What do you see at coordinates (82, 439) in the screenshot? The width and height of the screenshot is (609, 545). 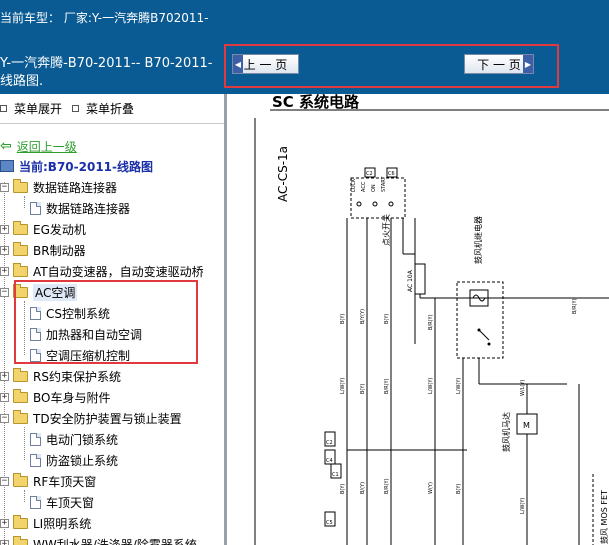 I see `tree-doc-label: 电动门锁系统` at bounding box center [82, 439].